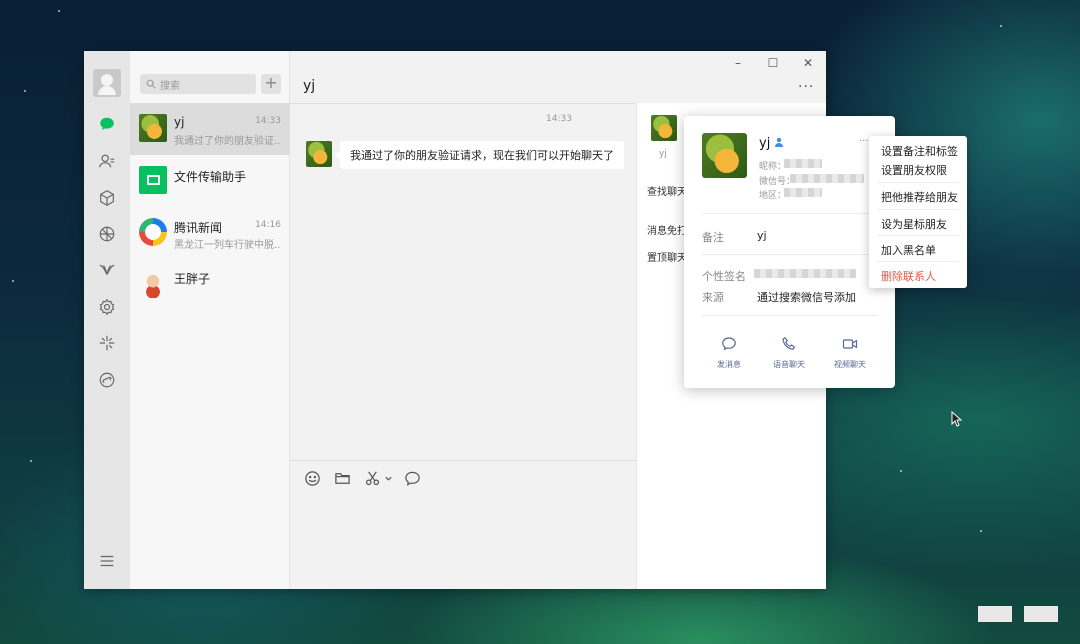  I want to click on person-icon, so click(779, 142).